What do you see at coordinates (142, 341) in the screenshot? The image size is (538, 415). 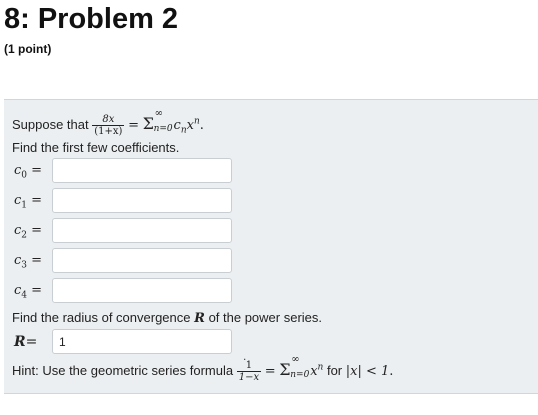 I see `radius-input` at bounding box center [142, 341].